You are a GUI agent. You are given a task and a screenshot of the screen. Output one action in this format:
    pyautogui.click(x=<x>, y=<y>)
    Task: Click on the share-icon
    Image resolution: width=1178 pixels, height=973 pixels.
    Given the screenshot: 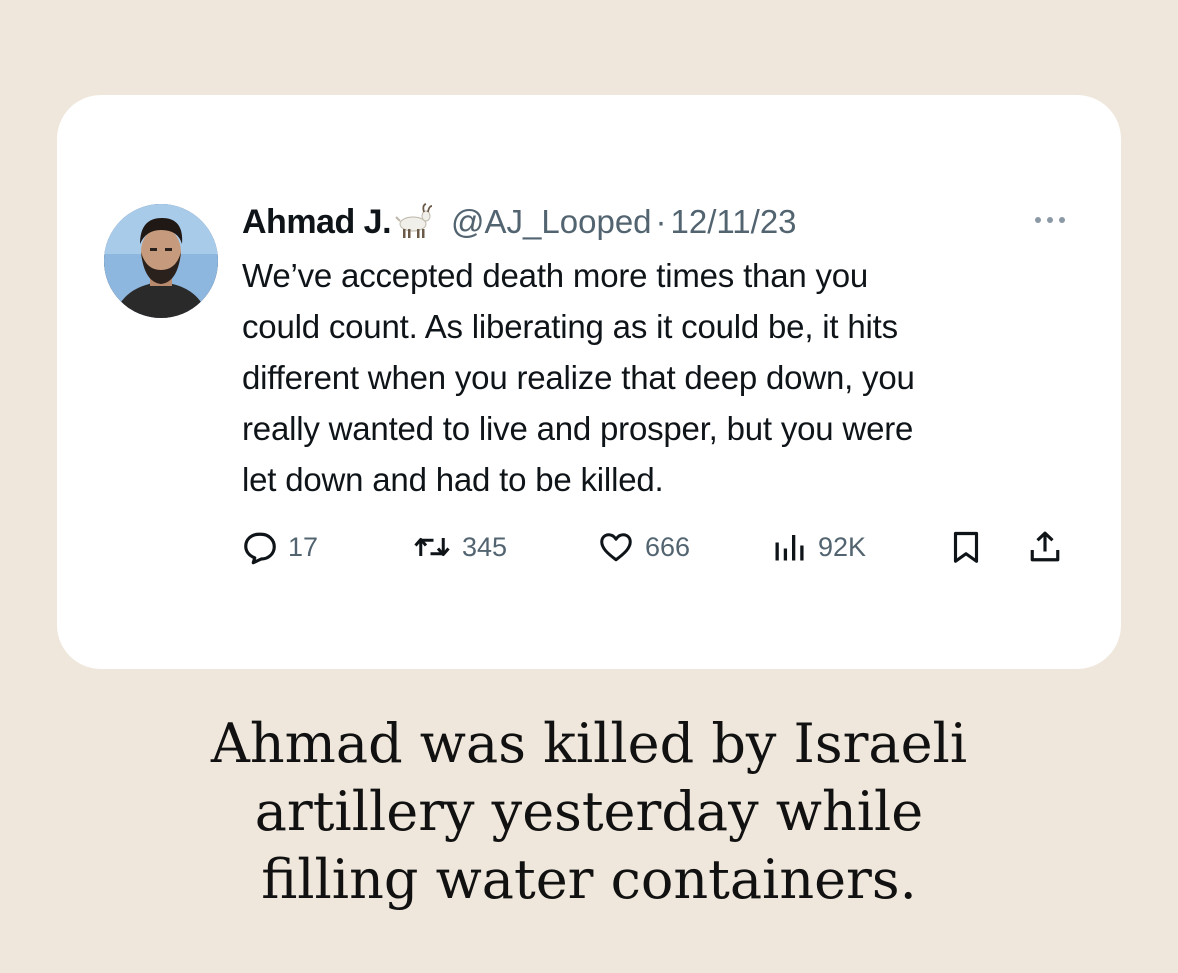 What is the action you would take?
    pyautogui.click(x=1045, y=546)
    